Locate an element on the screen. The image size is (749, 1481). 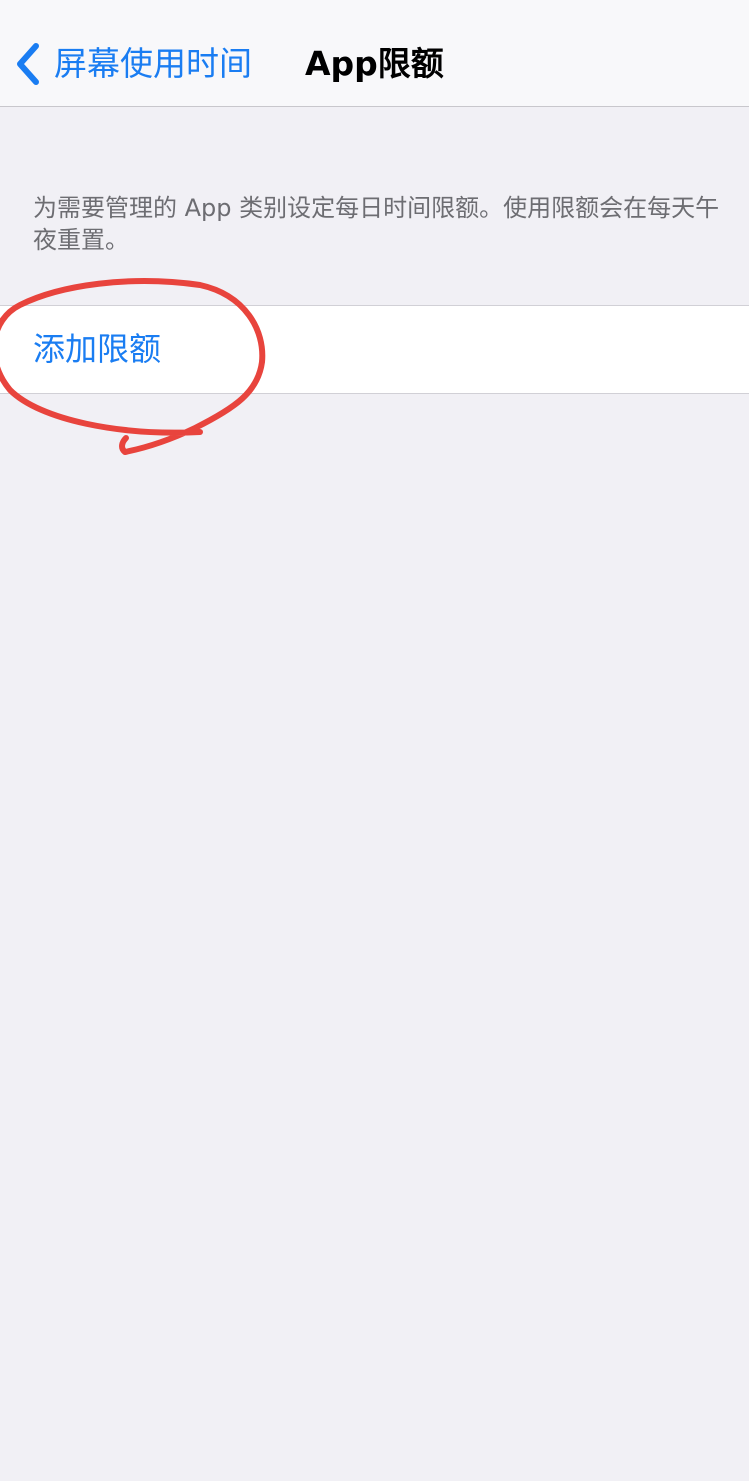
add-limit-label: 添加限额 is located at coordinates (97, 349).